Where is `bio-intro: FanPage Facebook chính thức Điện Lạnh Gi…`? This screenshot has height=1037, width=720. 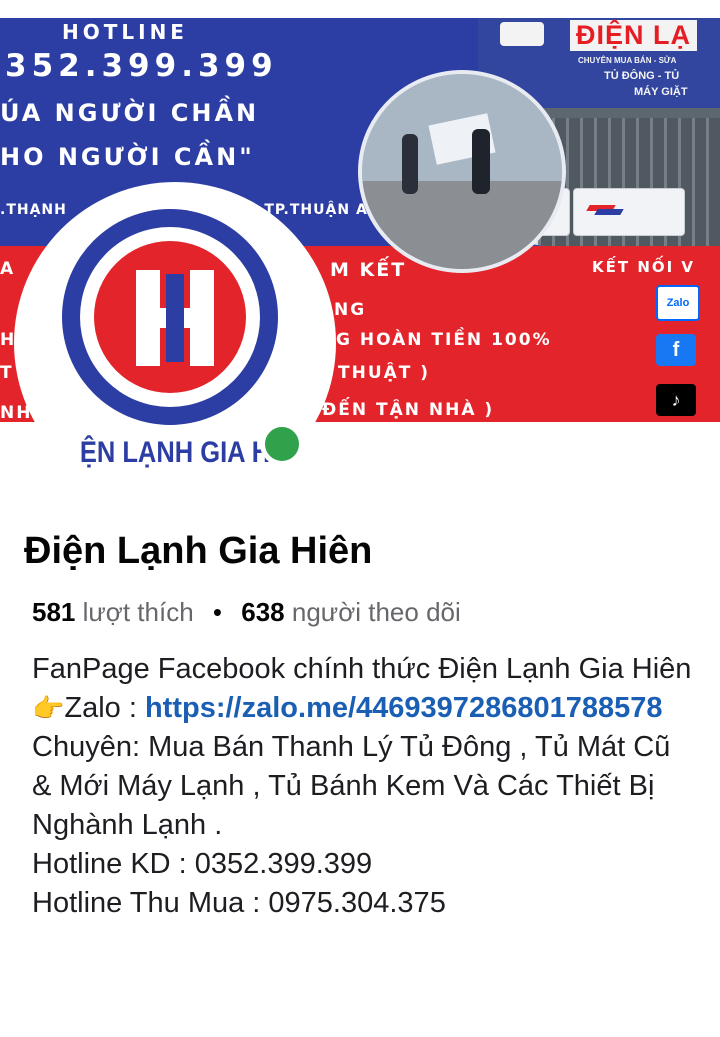 bio-intro: FanPage Facebook chính thức Điện Lạnh Gi… is located at coordinates (362, 669).